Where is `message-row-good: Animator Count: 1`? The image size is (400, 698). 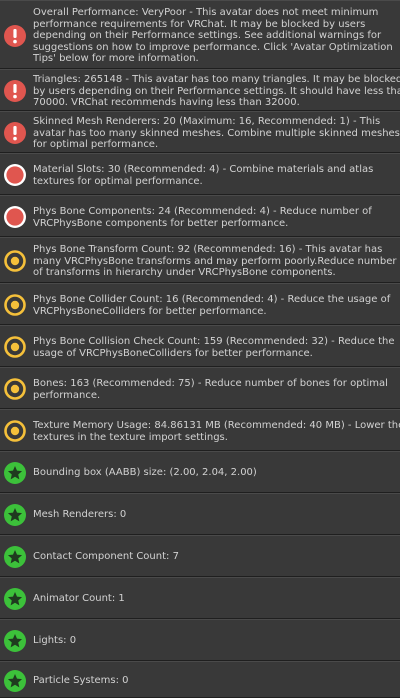
message-row-good: Animator Count: 1 is located at coordinates (200, 598).